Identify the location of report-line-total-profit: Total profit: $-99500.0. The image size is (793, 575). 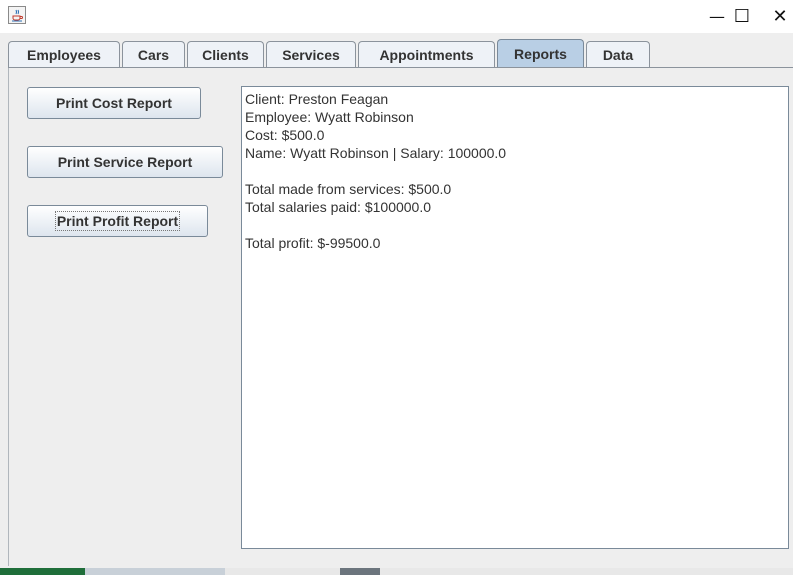
(313, 243).